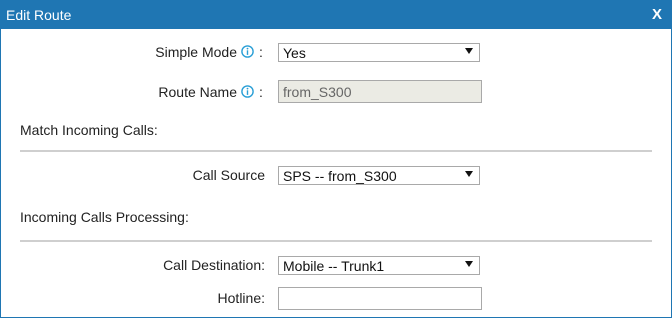 The image size is (672, 318). What do you see at coordinates (261, 92) in the screenshot?
I see `route-name-colon: :` at bounding box center [261, 92].